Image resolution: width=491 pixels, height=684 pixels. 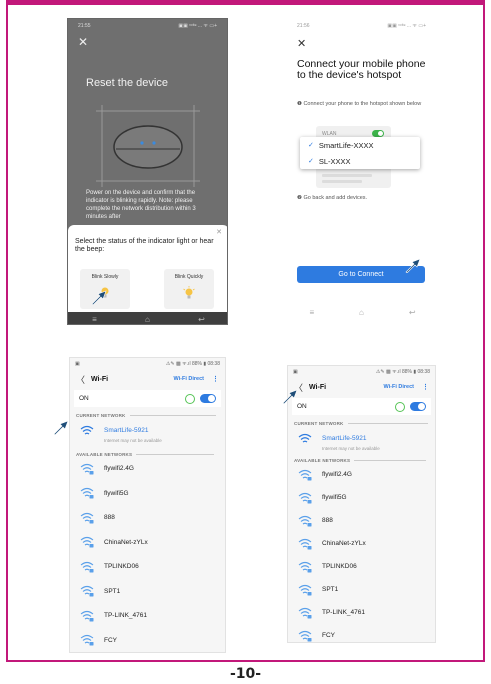 I want to click on network-name: TPLINKD06, so click(x=339, y=566).